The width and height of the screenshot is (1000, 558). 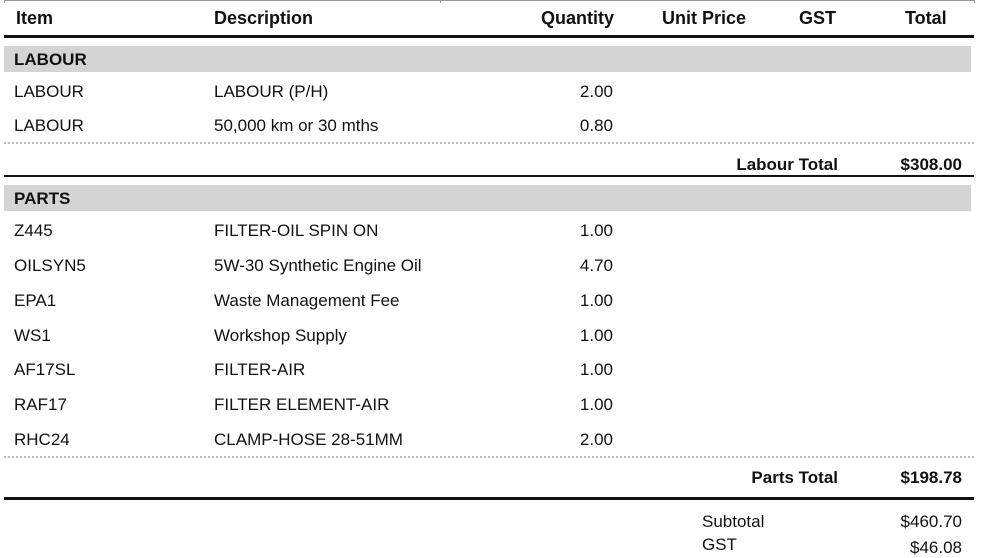 I want to click on parts-total-rule, so click(x=489, y=498).